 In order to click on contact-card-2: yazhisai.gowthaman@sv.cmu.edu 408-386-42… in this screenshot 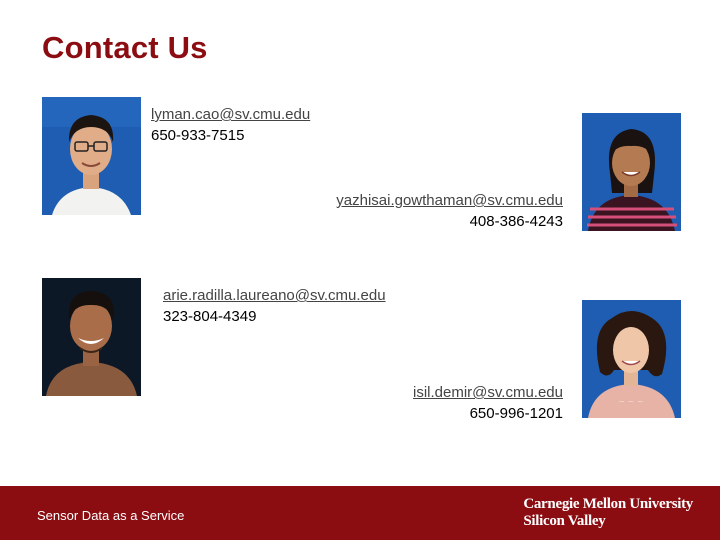, I will do `click(449, 211)`.